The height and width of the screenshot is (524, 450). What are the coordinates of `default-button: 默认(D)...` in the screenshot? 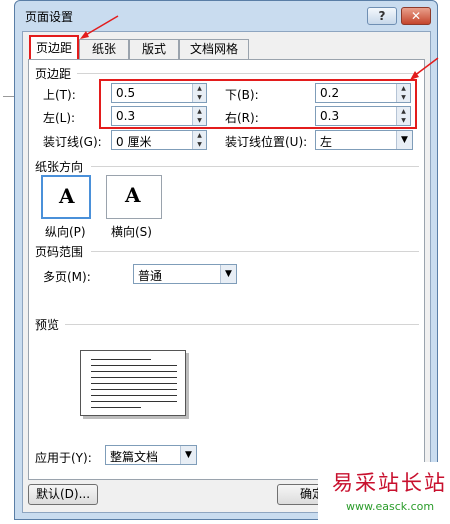 It's located at (63, 494).